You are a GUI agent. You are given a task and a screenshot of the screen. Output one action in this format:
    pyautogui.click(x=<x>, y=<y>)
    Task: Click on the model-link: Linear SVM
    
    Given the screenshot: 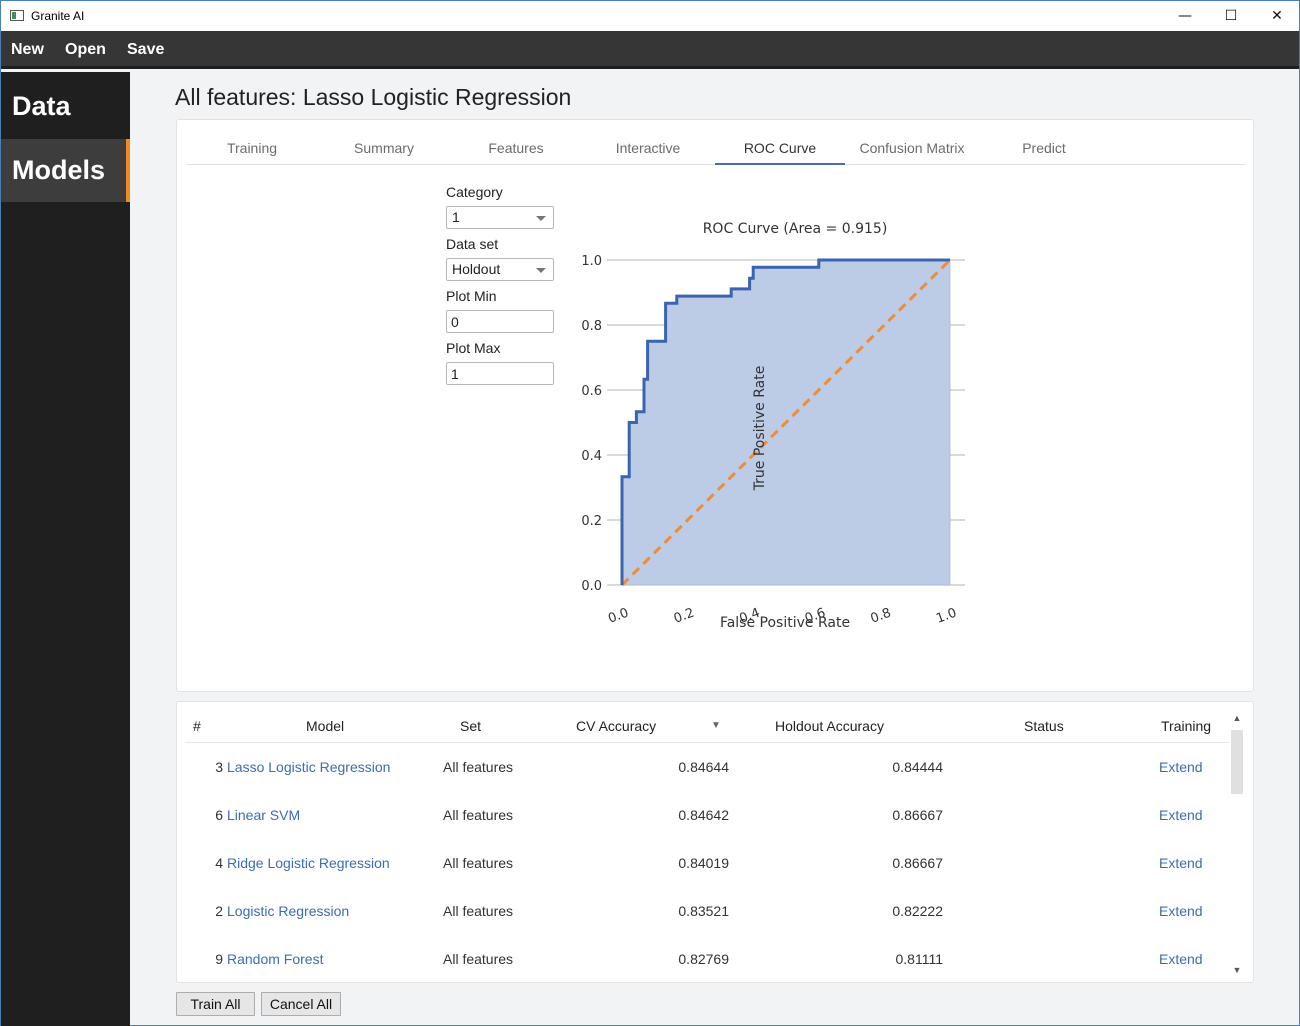 What is the action you would take?
    pyautogui.click(x=327, y=815)
    